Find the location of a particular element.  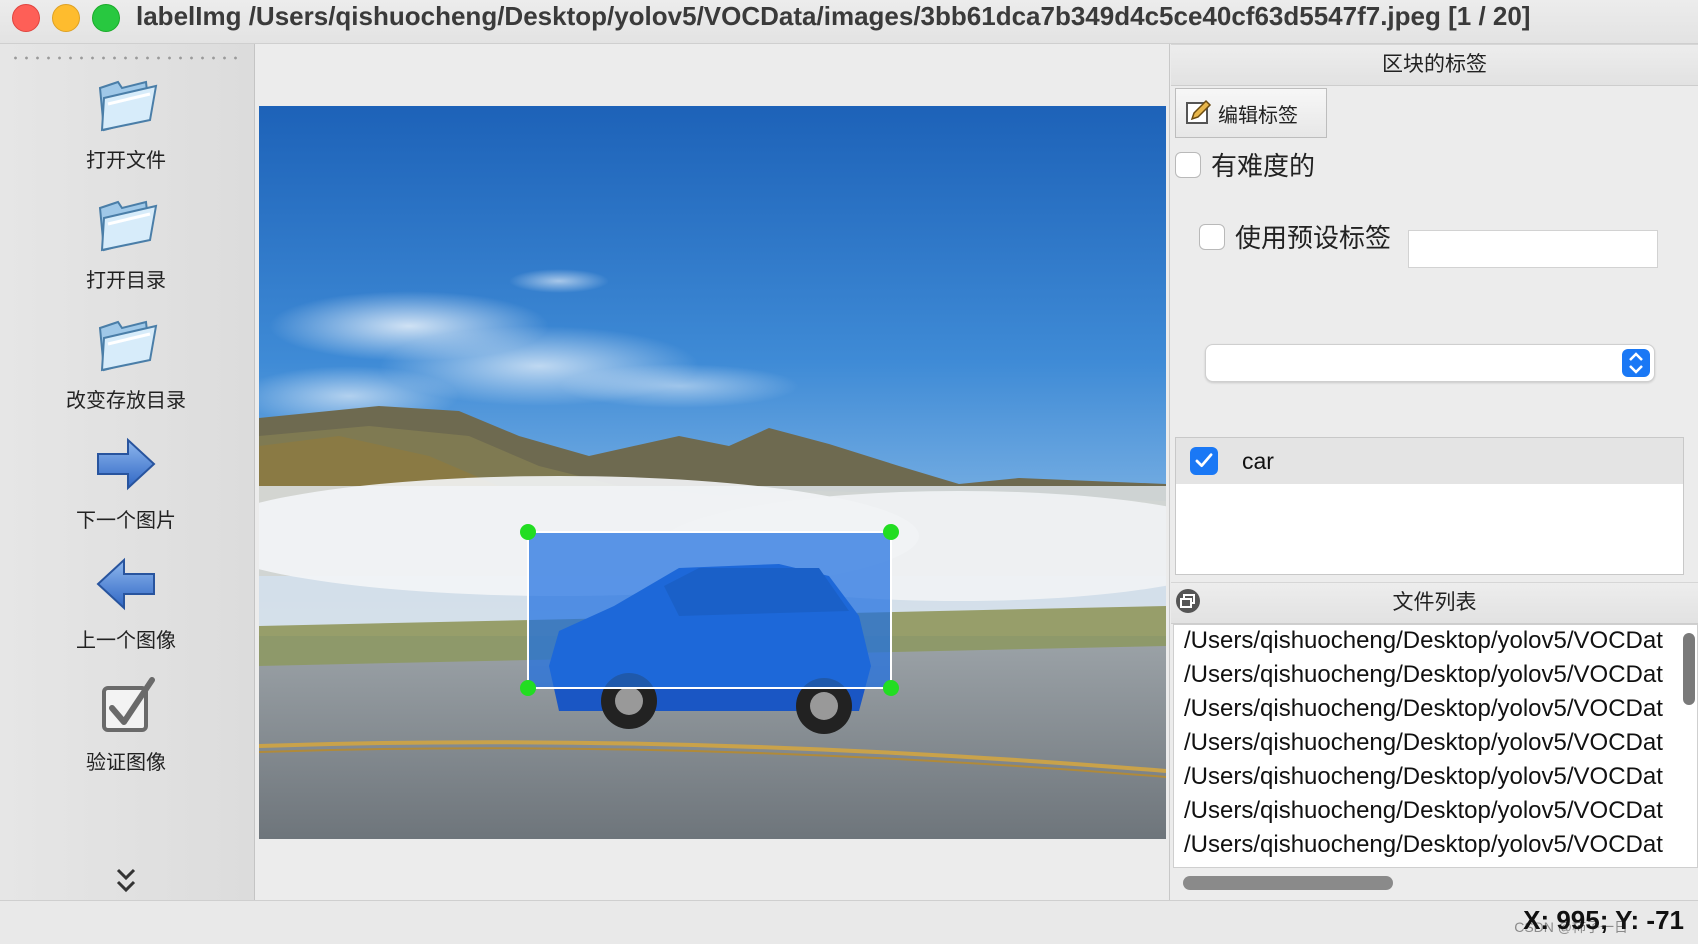

file-panel-title: 文件列表 is located at coordinates (1434, 603).